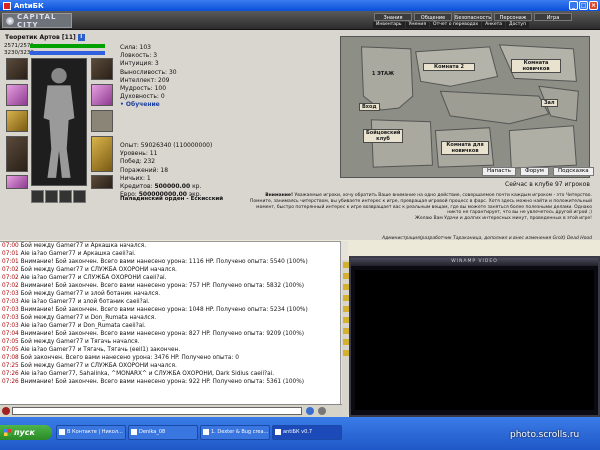 The width and height of the screenshot is (600, 450). I want to click on hp-bar, so click(67, 46).